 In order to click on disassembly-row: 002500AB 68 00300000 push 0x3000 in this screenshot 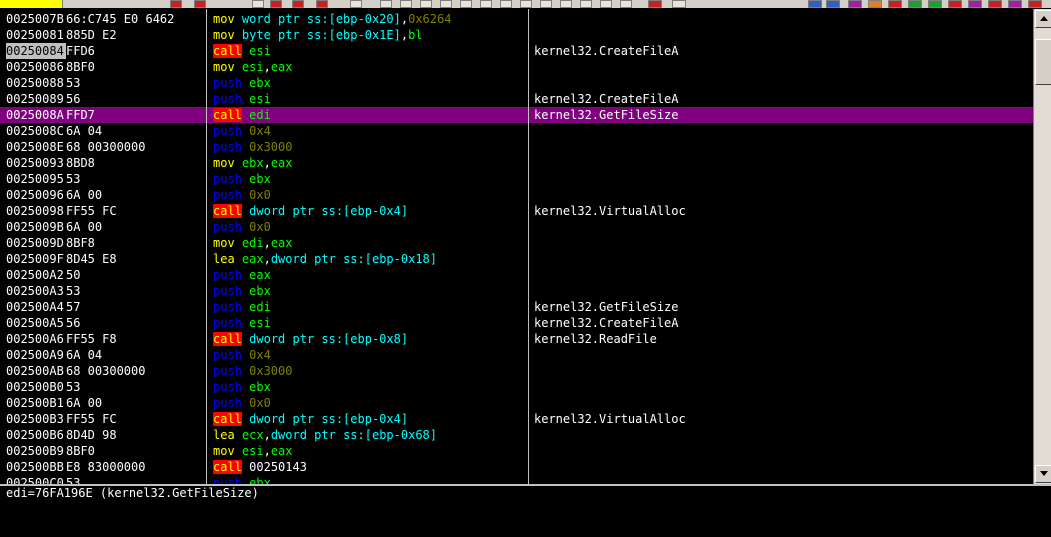, I will do `click(516, 371)`.